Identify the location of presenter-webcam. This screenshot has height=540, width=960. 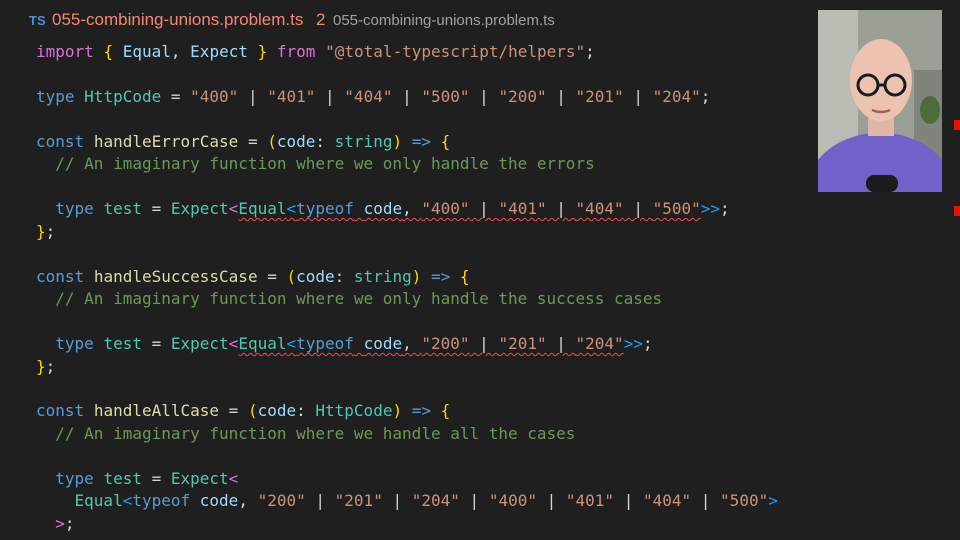
(880, 101).